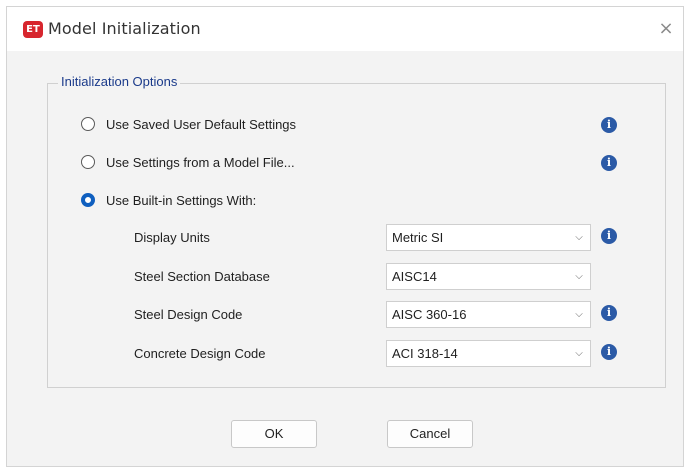  I want to click on ok-button: OK, so click(274, 434).